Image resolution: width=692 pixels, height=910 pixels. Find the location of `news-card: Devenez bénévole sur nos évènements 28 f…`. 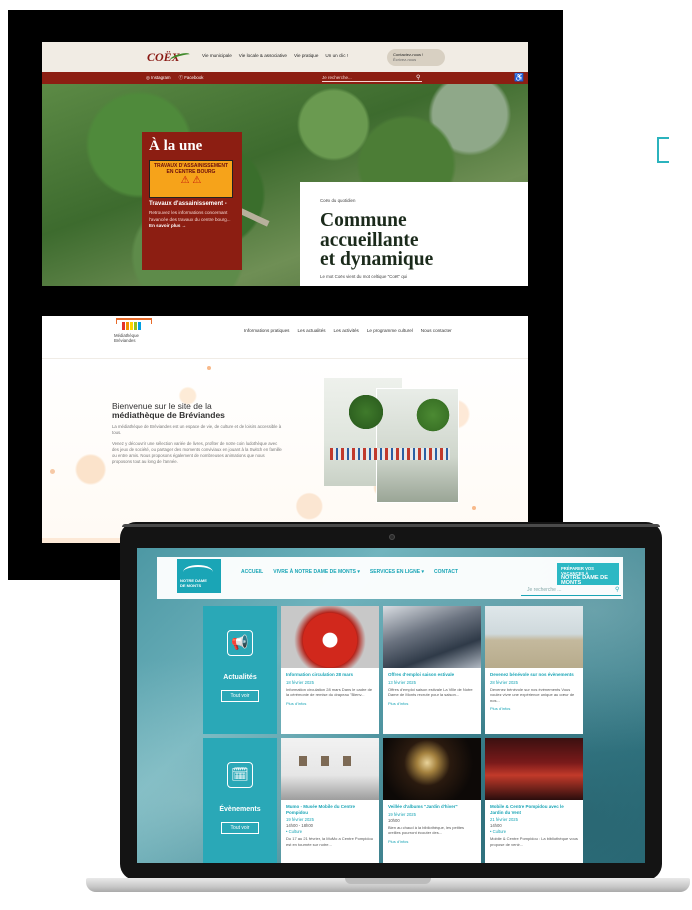

news-card: Devenez bénévole sur nos évènements 28 f… is located at coordinates (534, 670).